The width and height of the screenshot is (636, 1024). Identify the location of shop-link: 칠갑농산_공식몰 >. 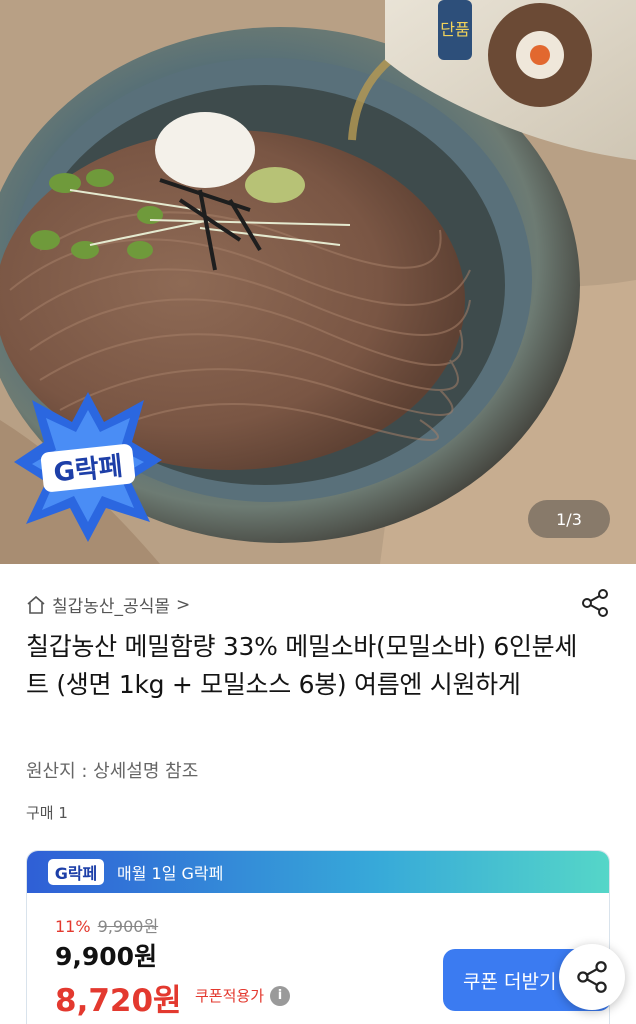
(108, 604).